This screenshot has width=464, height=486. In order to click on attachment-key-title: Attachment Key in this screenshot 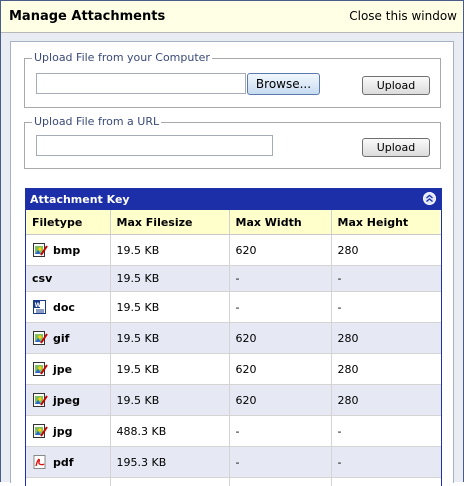, I will do `click(80, 199)`.